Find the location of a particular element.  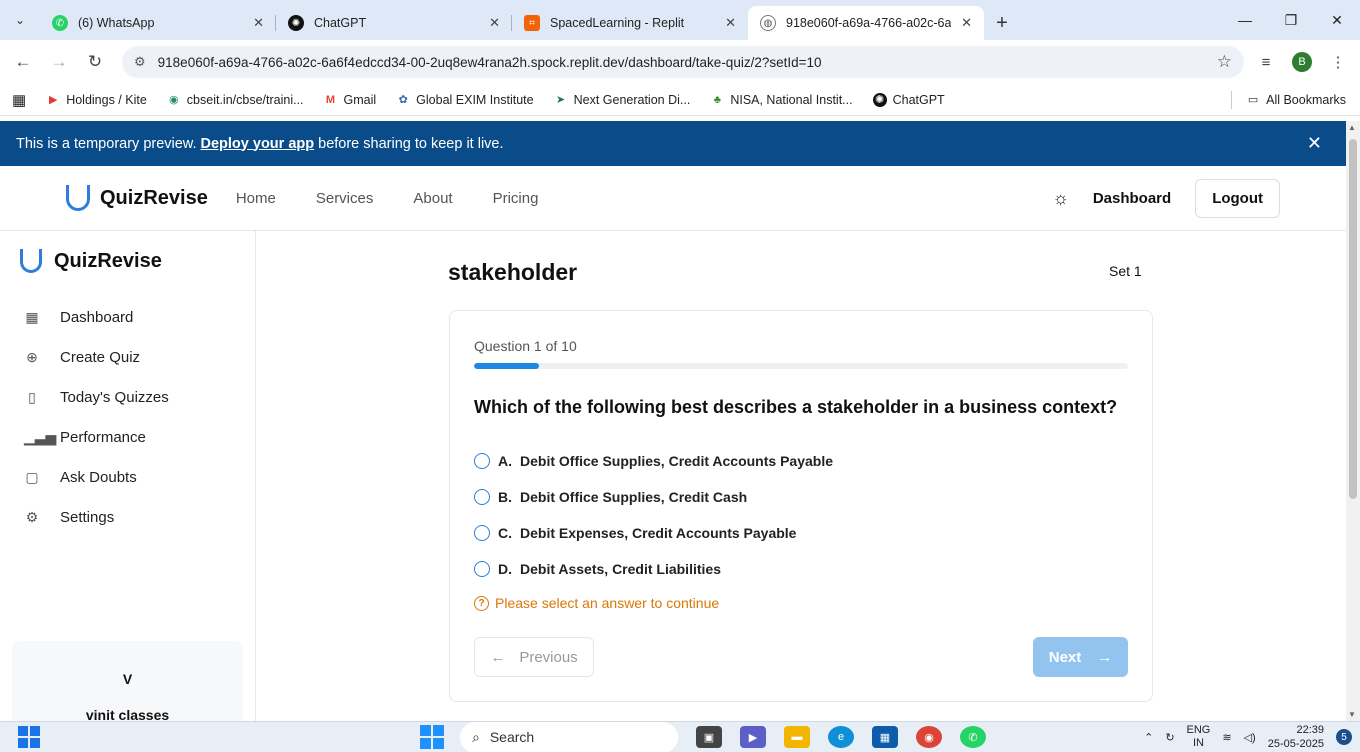

sync-icon: ↻ is located at coordinates (1169, 737).